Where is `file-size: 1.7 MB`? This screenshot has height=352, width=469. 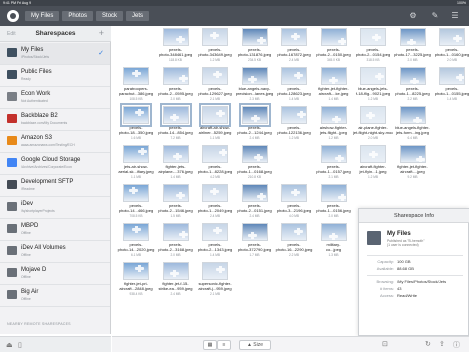 file-size: 1.7 MB is located at coordinates (254, 255).